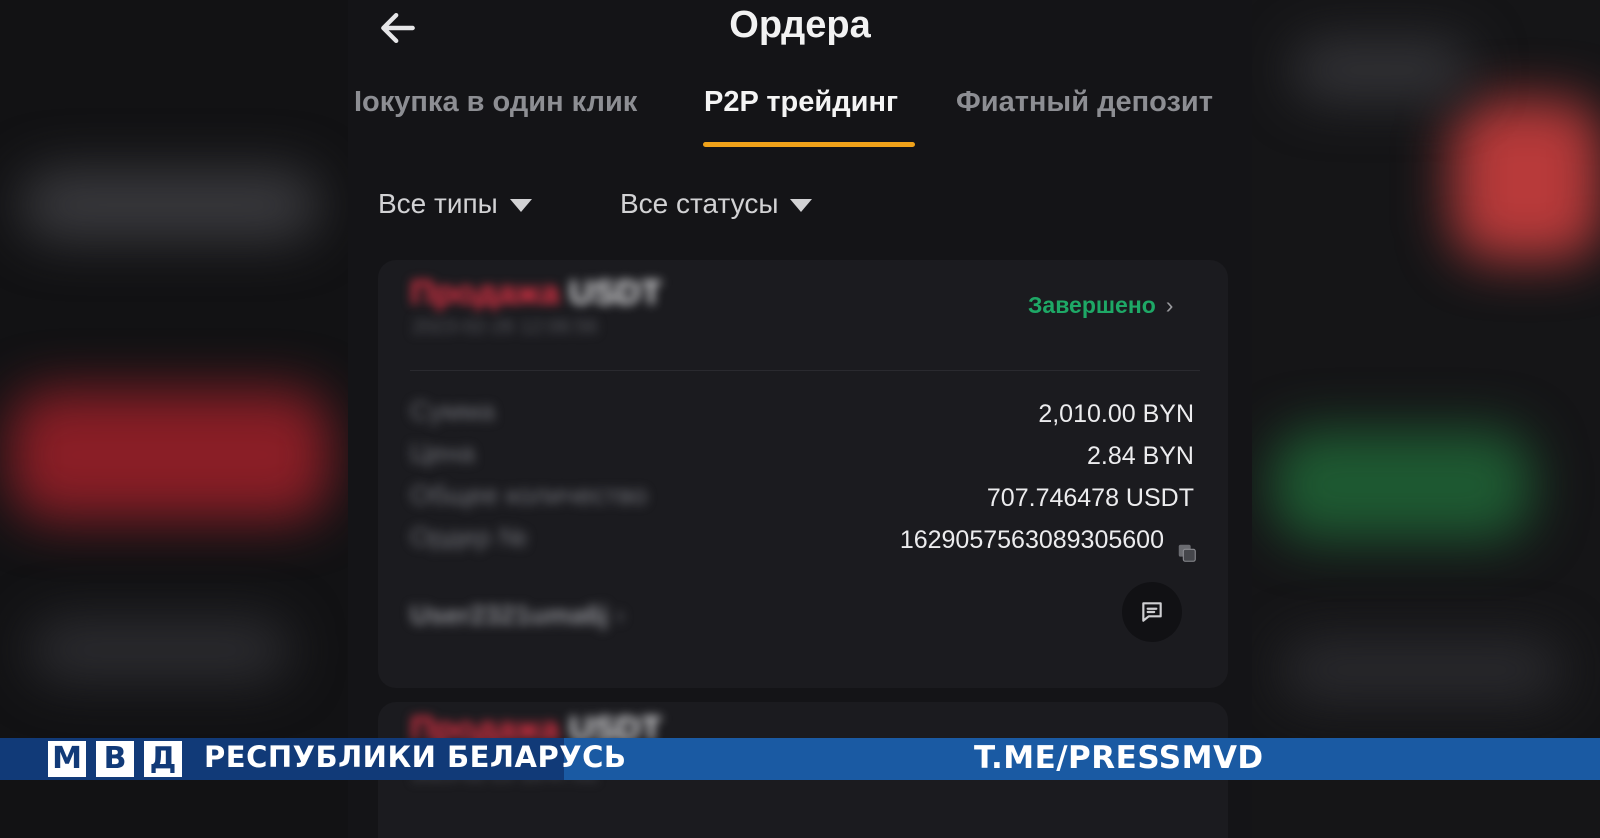 Image resolution: width=1600 pixels, height=838 pixels. Describe the element at coordinates (163, 759) in the screenshot. I see `logo-letter-d: Д` at that location.